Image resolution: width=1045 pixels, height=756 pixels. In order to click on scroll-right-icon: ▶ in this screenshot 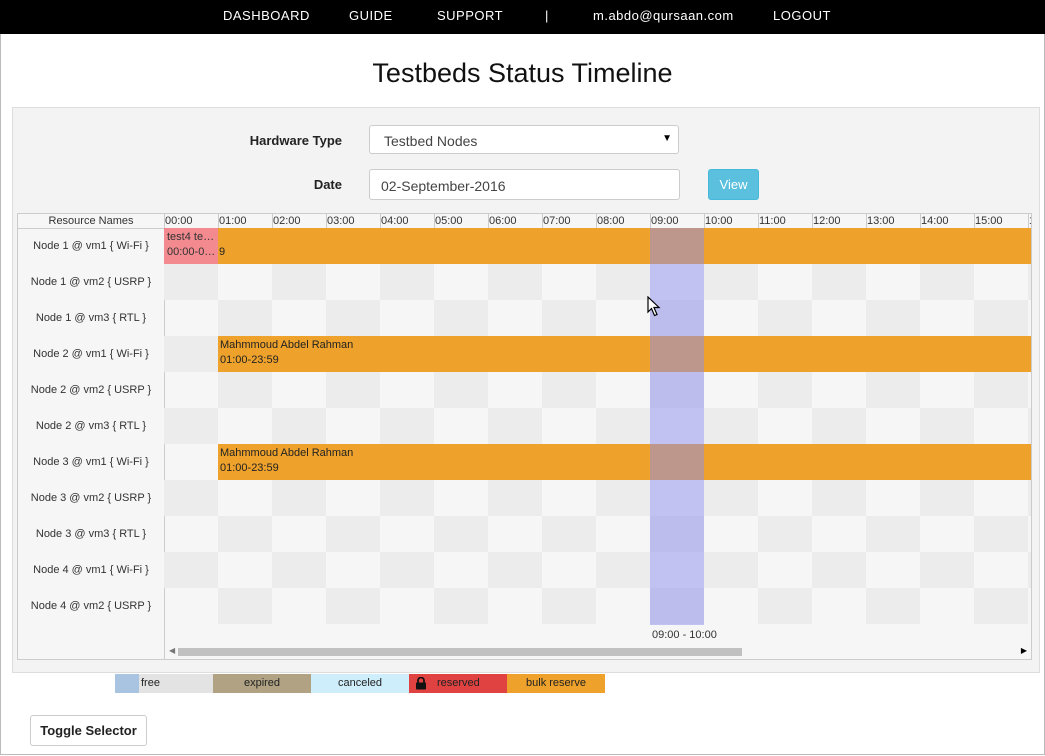, I will do `click(1024, 650)`.